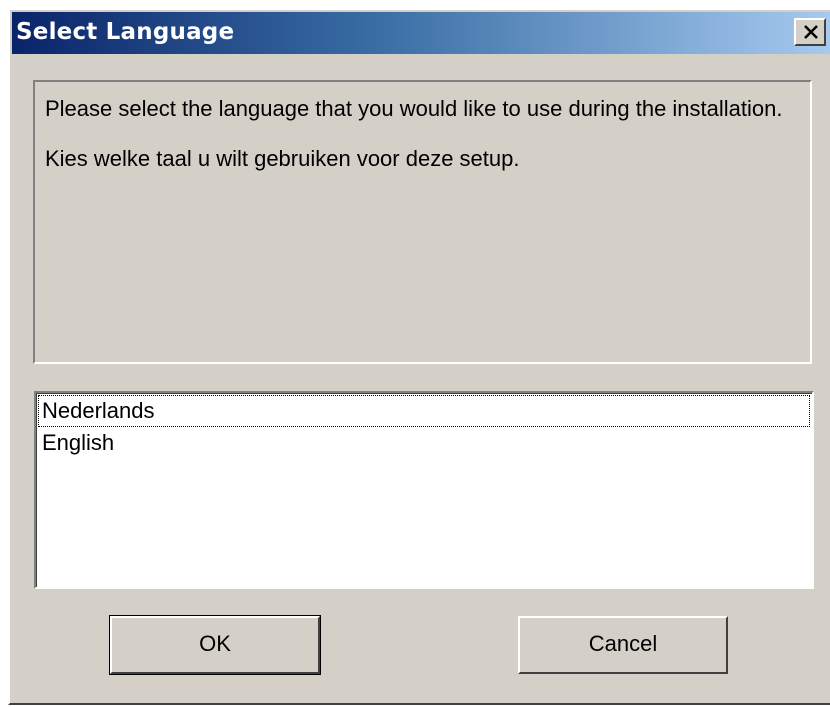 This screenshot has width=830, height=707. Describe the element at coordinates (424, 443) in the screenshot. I see `list-item-english: English` at that location.